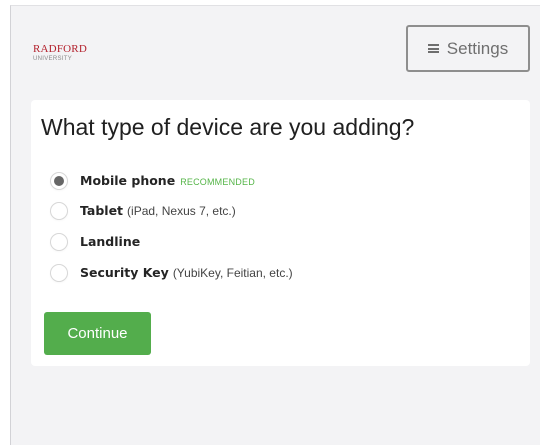 The image size is (540, 445). What do you see at coordinates (53, 59) in the screenshot?
I see `logo-subtitle: UNIVERSITY` at bounding box center [53, 59].